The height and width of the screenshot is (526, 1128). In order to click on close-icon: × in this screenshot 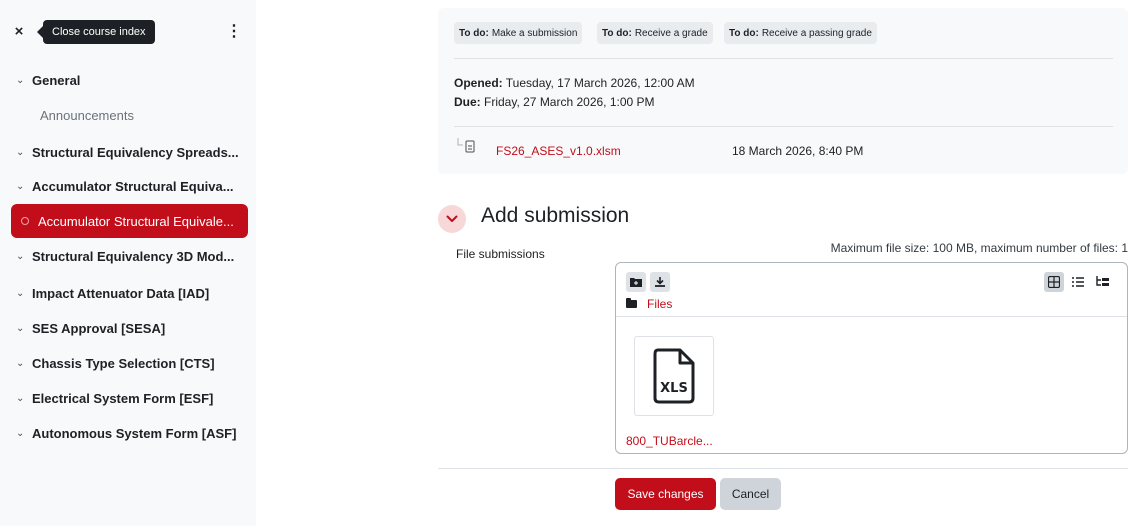, I will do `click(19, 31)`.